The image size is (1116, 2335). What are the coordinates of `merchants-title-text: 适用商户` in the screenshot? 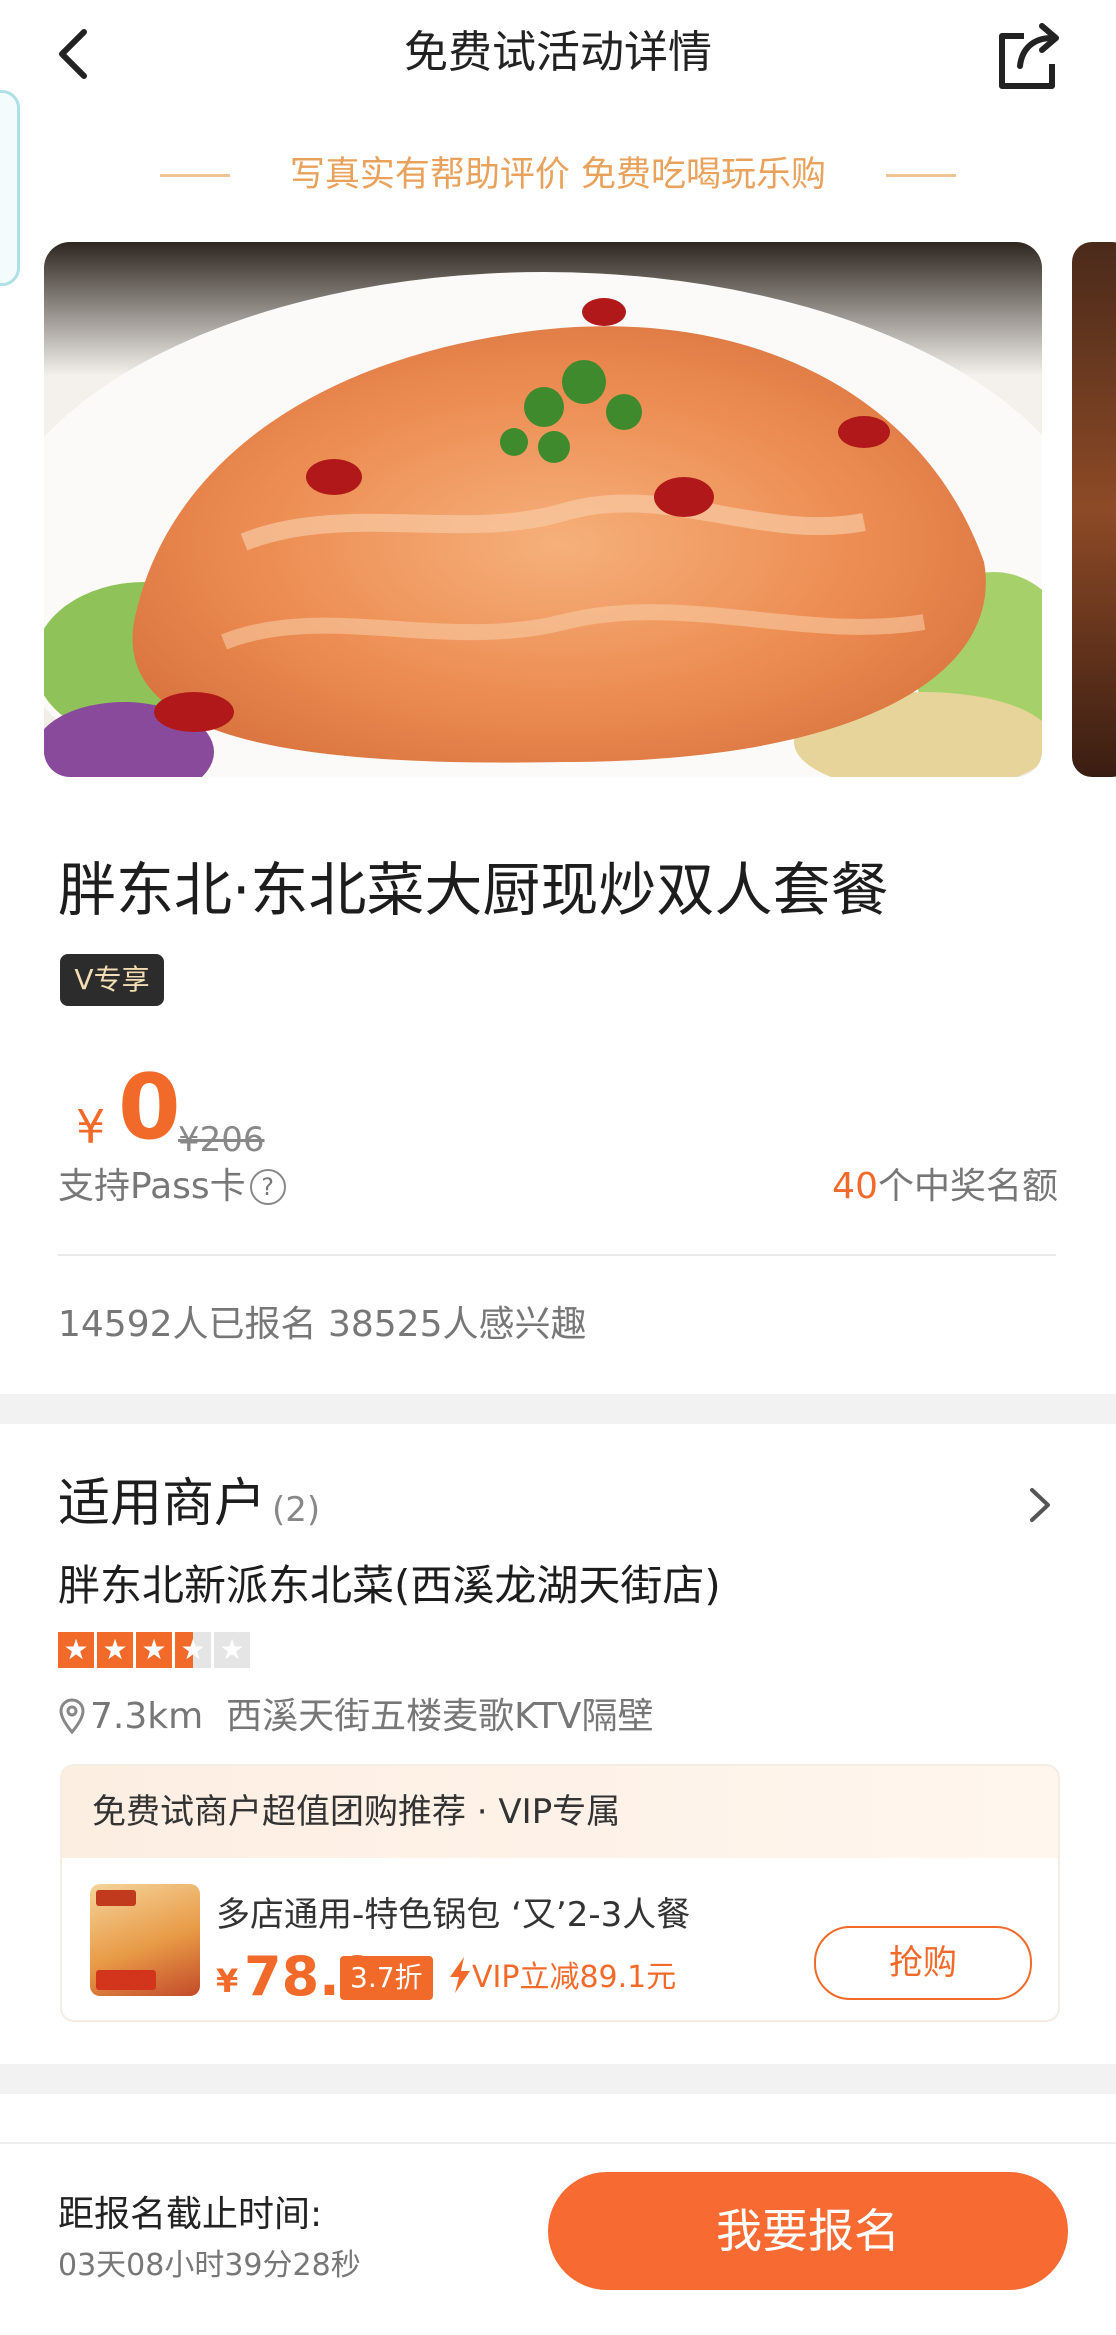 It's located at (162, 1504).